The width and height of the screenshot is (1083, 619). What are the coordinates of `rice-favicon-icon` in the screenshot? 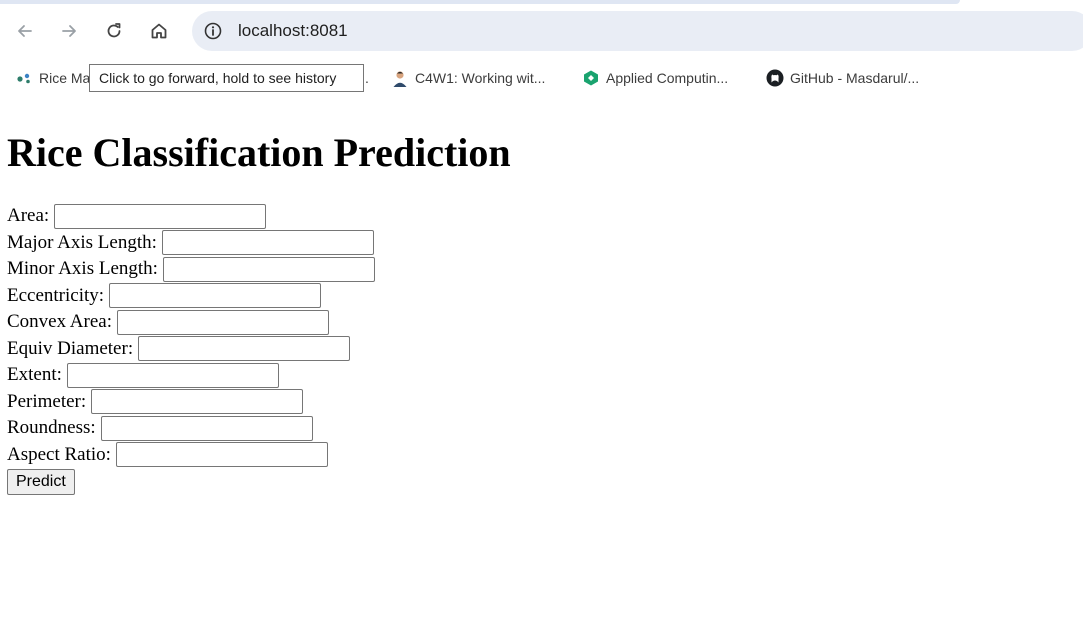 It's located at (23, 78).